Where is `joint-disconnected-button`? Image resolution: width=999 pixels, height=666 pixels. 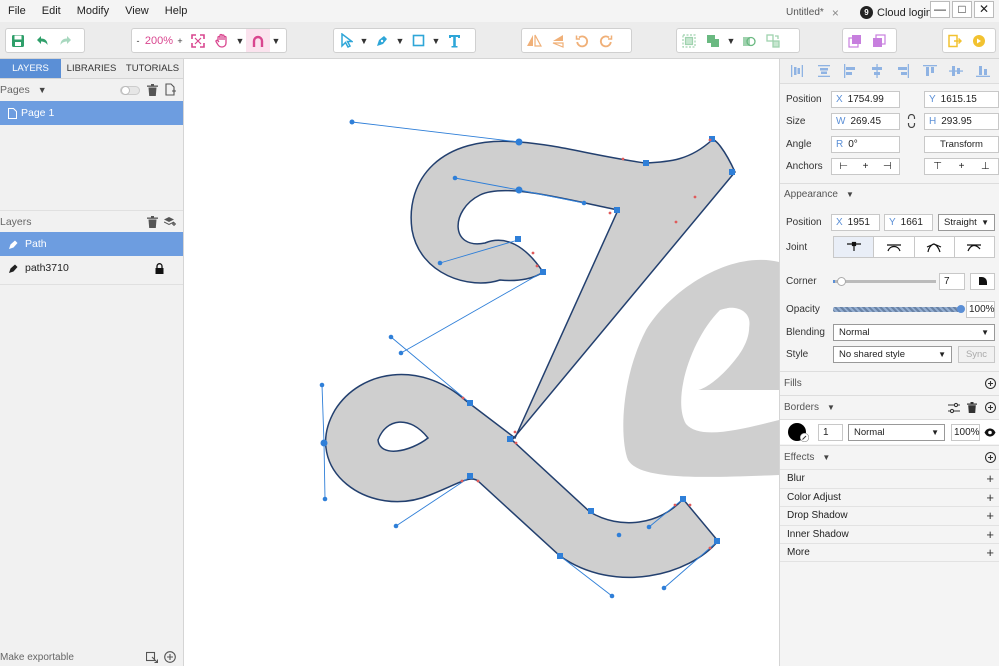 joint-disconnected-button is located at coordinates (935, 247).